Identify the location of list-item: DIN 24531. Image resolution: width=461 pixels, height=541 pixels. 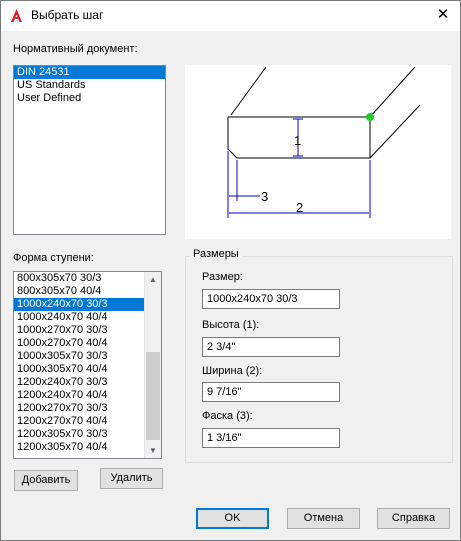
(89, 72).